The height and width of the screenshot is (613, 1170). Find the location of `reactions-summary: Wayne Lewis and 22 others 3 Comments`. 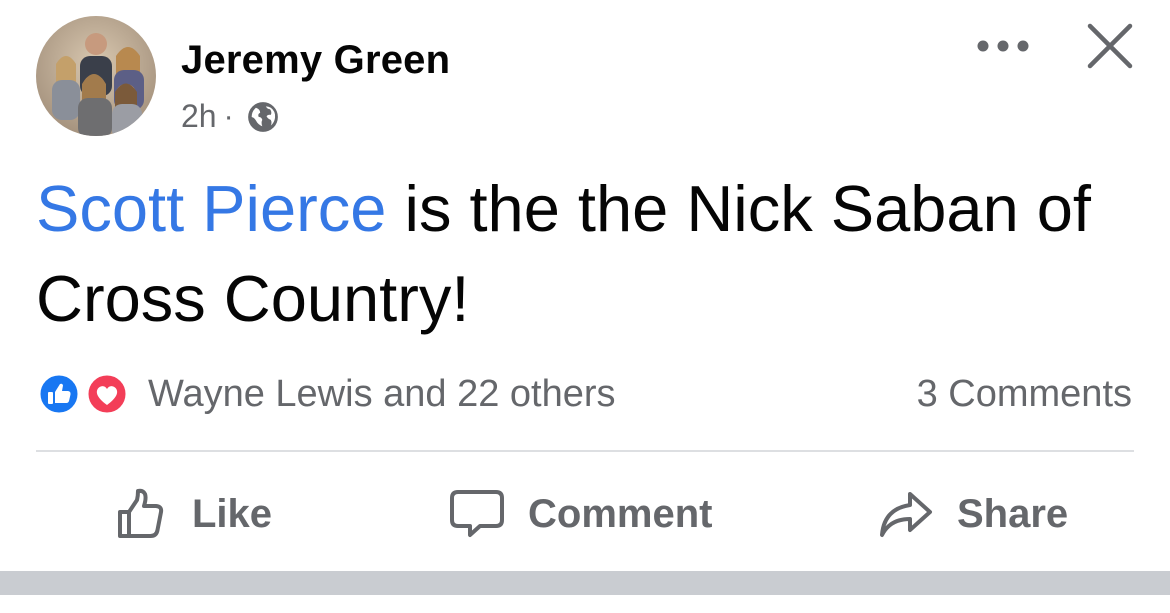

reactions-summary: Wayne Lewis and 22 others 3 Comments is located at coordinates (585, 394).